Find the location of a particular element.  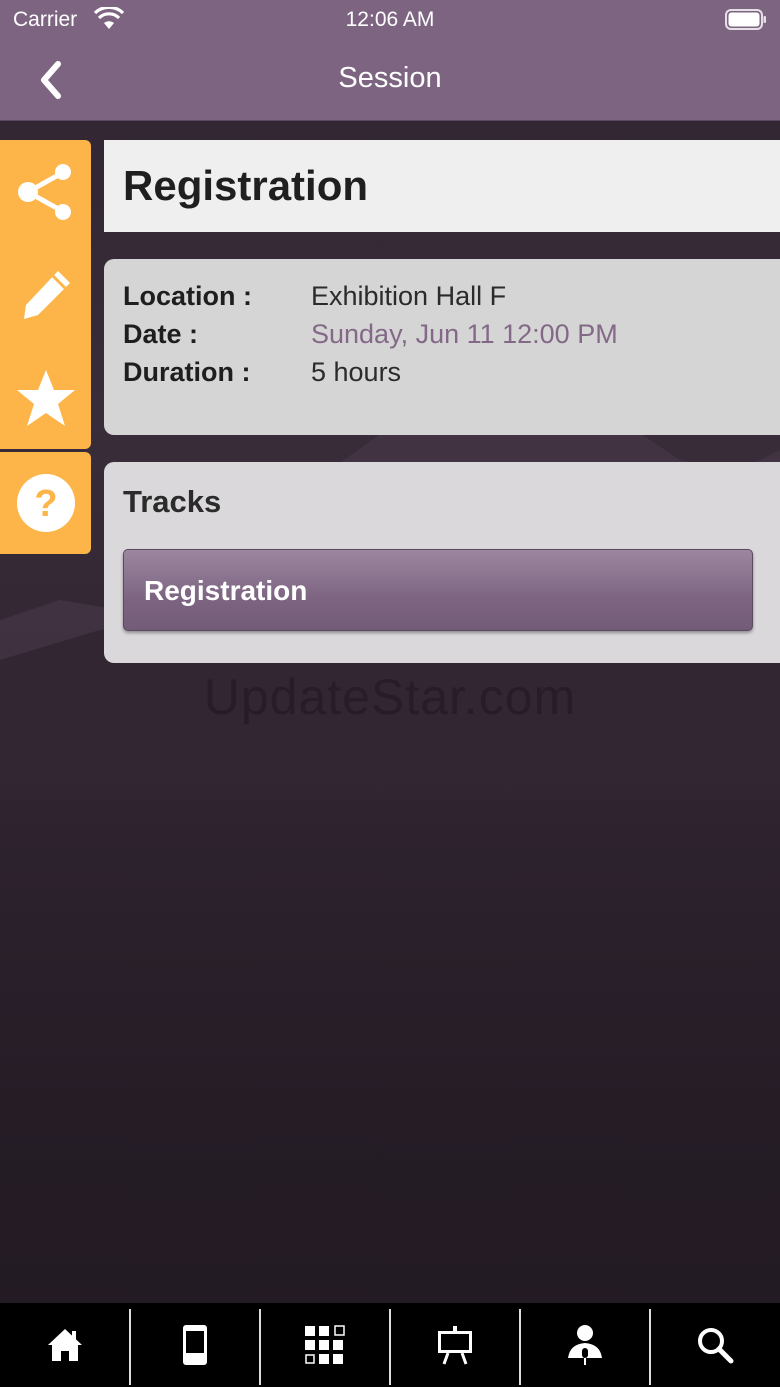

tab-qr is located at coordinates (325, 1345).